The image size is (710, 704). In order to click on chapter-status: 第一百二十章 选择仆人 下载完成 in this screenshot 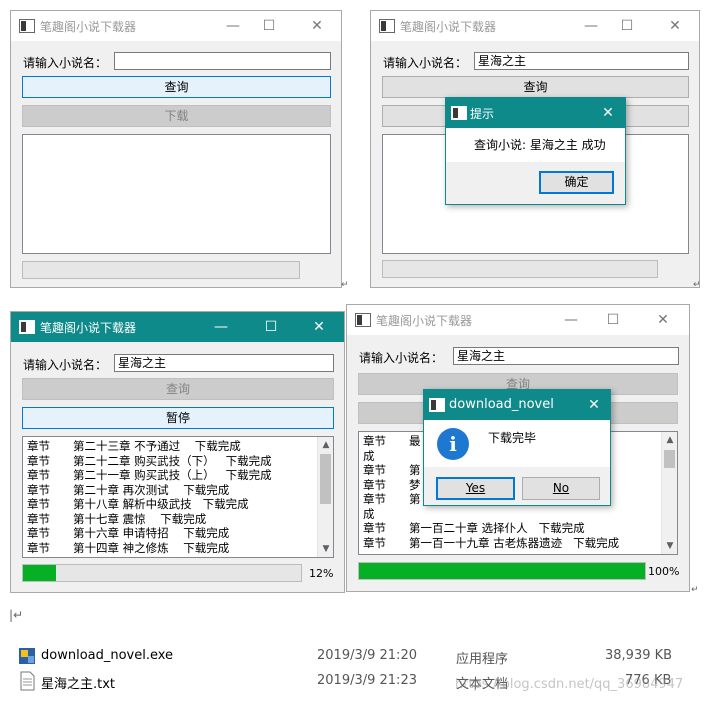, I will do `click(497, 528)`.